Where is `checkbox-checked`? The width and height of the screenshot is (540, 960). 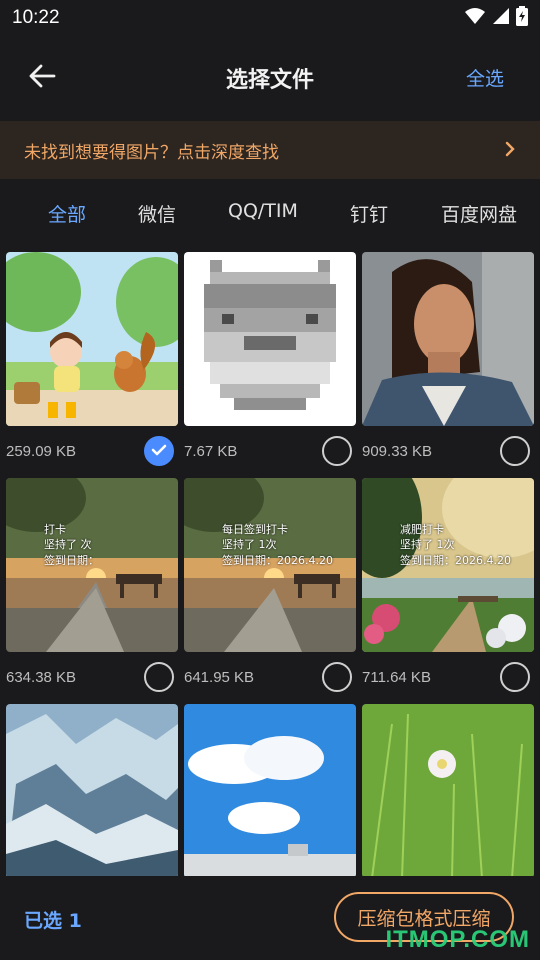
checkbox-checked is located at coordinates (159, 451).